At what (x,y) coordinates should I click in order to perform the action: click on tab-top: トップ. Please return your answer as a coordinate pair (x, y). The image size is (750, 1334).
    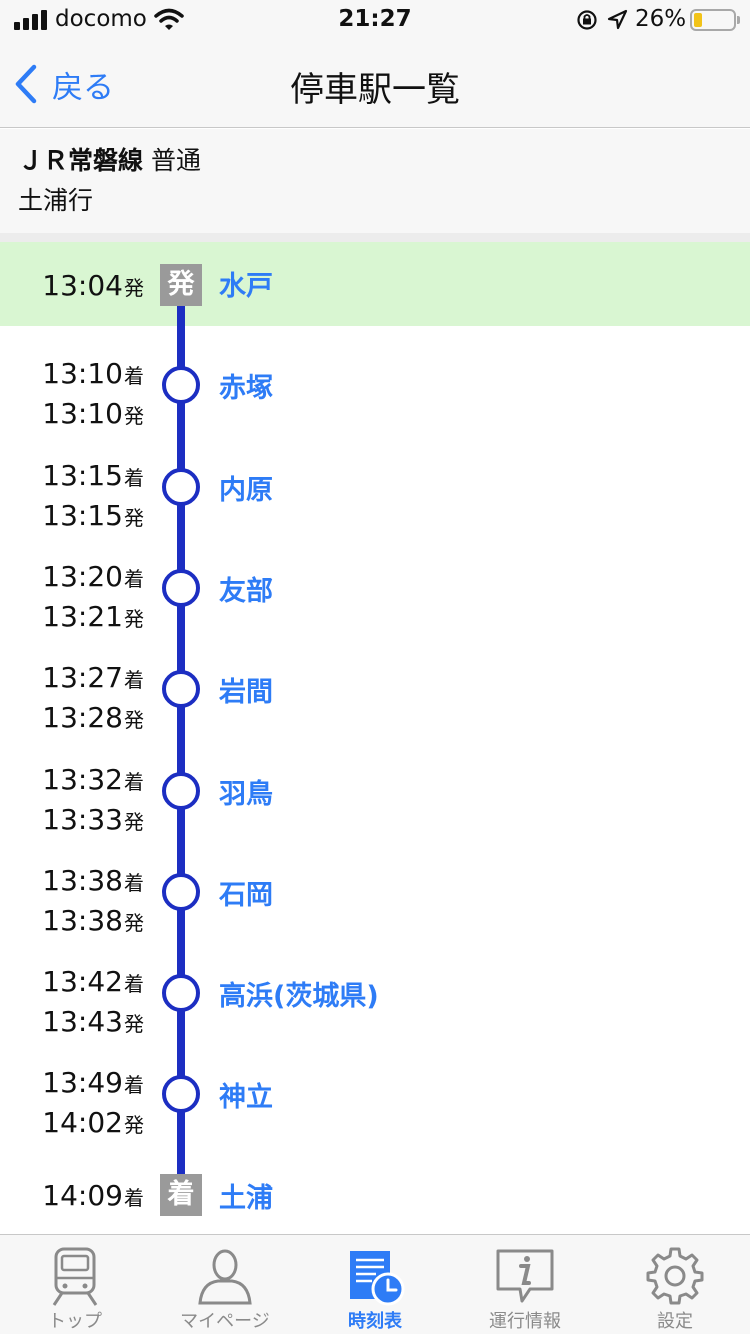
    Looking at the image, I should click on (75, 1284).